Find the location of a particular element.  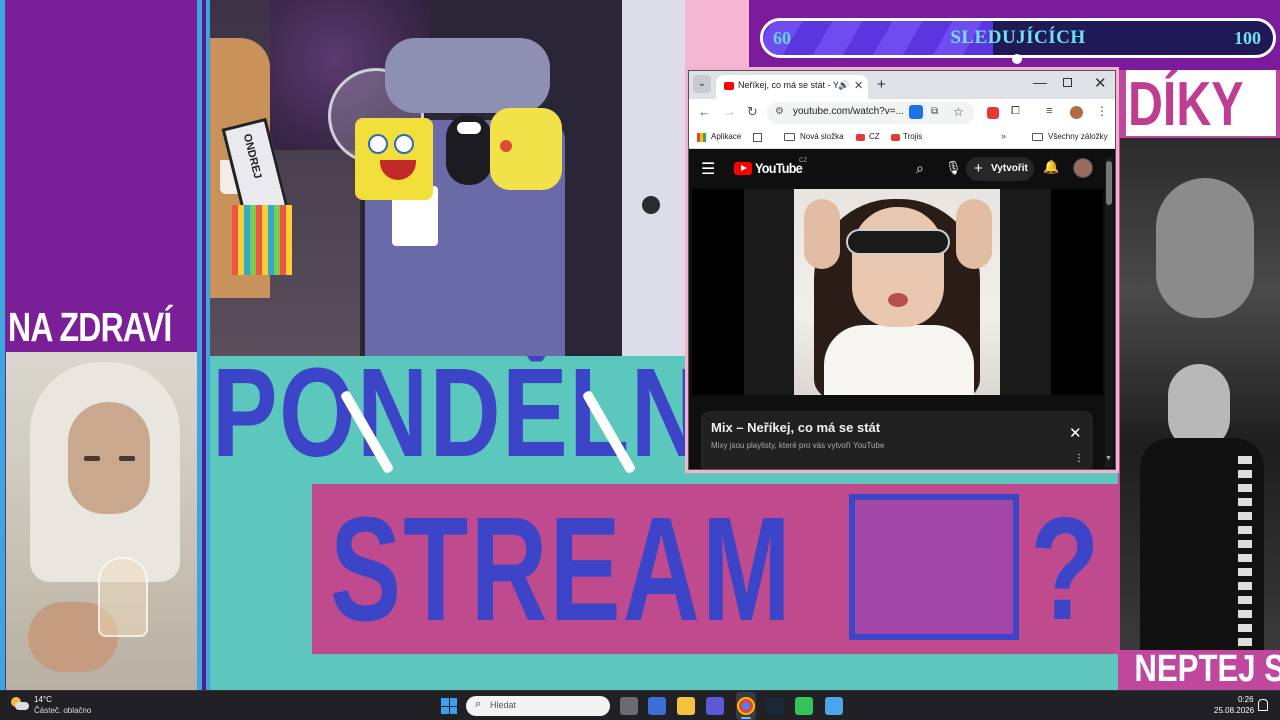

video-letterbox is located at coordinates (718, 292).